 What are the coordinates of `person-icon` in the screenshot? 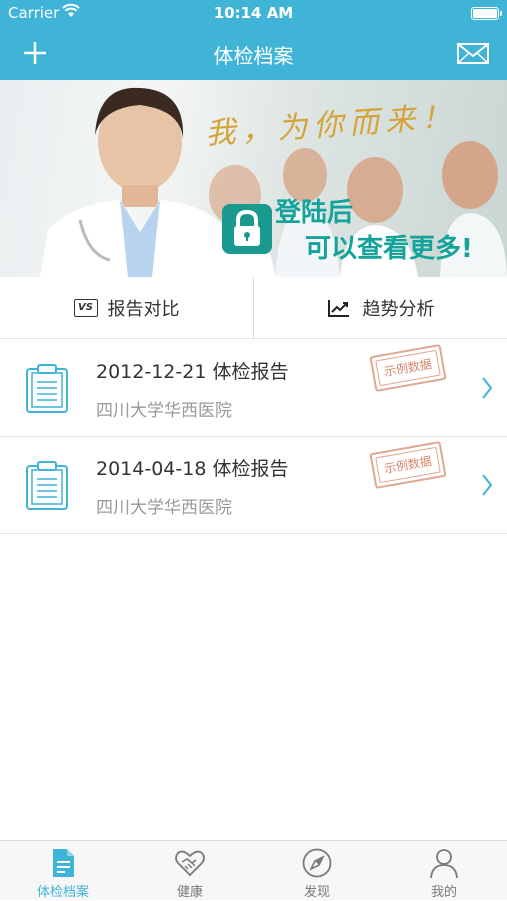 It's located at (444, 864).